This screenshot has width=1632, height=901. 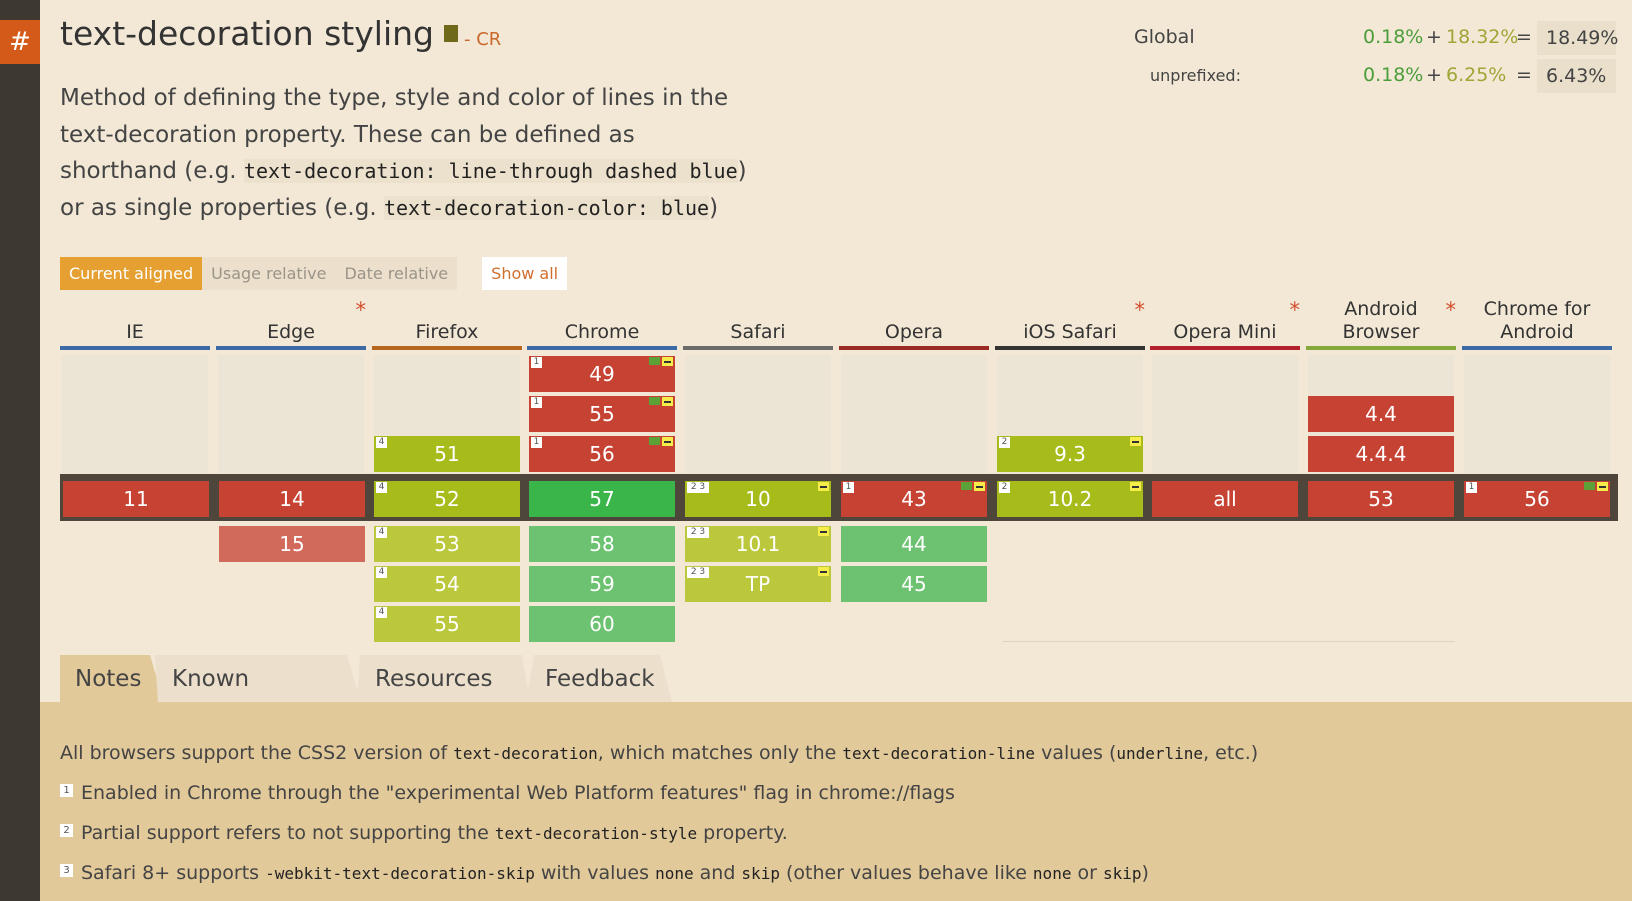 I want to click on tab-feedback: Feedback, so click(x=600, y=679).